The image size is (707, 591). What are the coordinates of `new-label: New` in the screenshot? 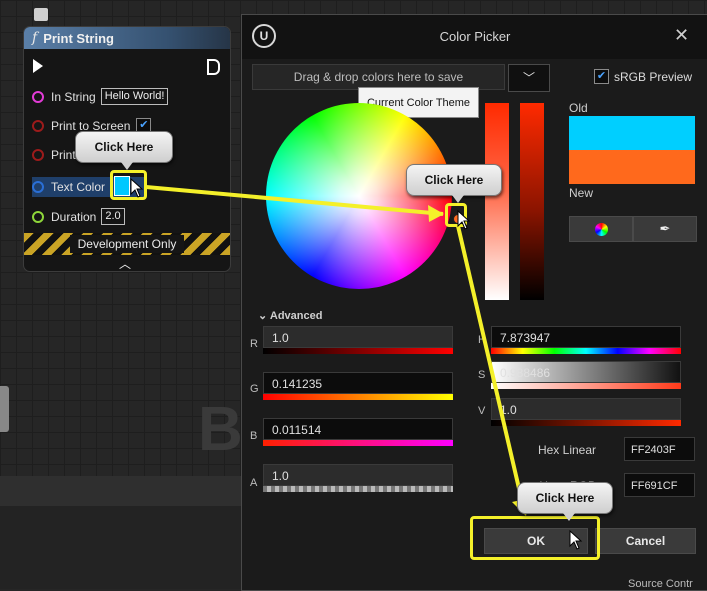 It's located at (581, 193).